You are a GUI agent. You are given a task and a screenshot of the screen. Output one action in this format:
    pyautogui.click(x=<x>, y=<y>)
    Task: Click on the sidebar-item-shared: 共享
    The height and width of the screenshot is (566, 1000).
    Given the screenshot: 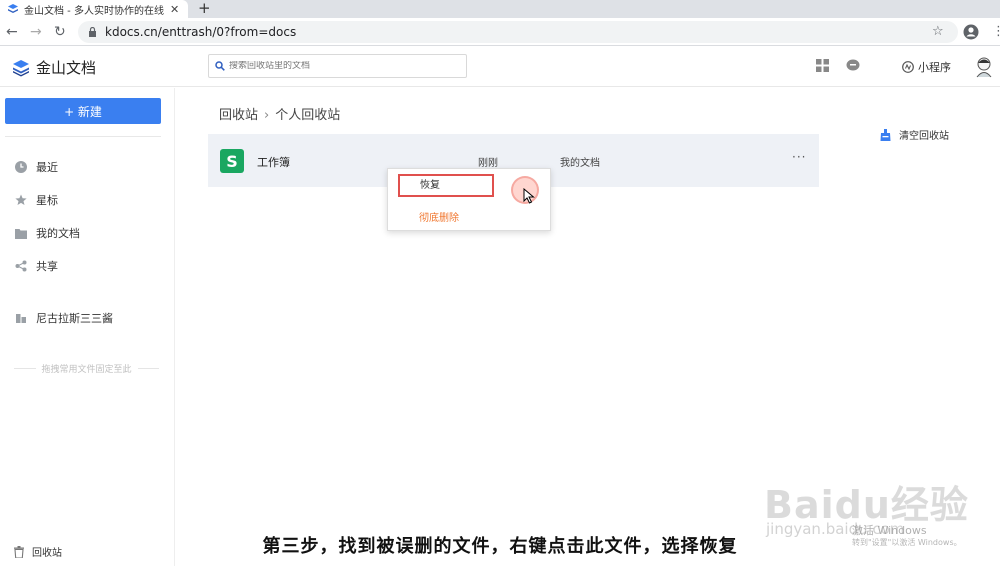 What is the action you would take?
    pyautogui.click(x=36, y=266)
    